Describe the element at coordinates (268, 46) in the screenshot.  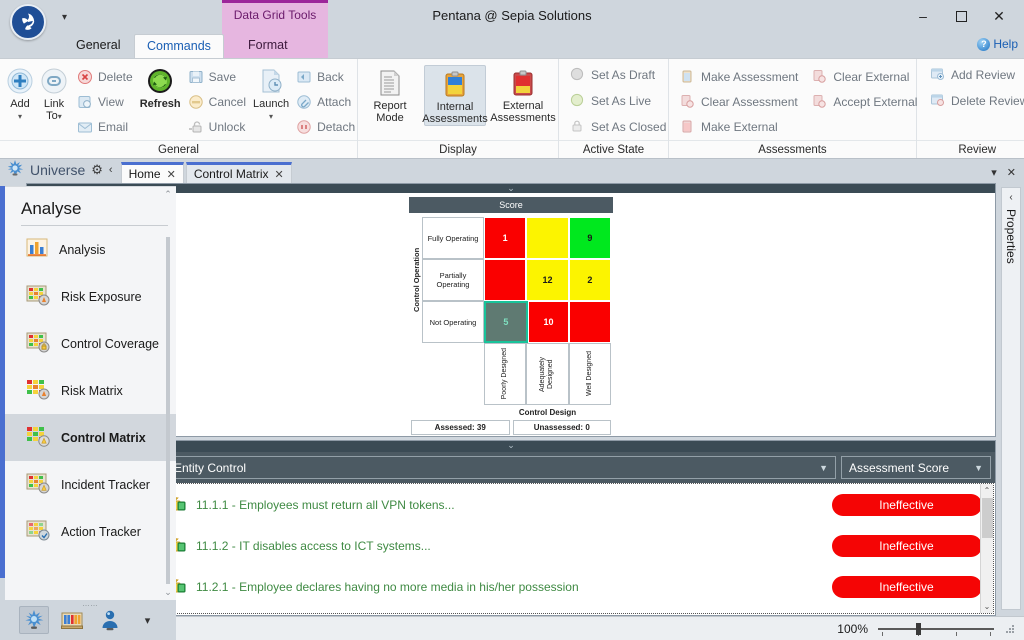
I see `tab-format: Format` at that location.